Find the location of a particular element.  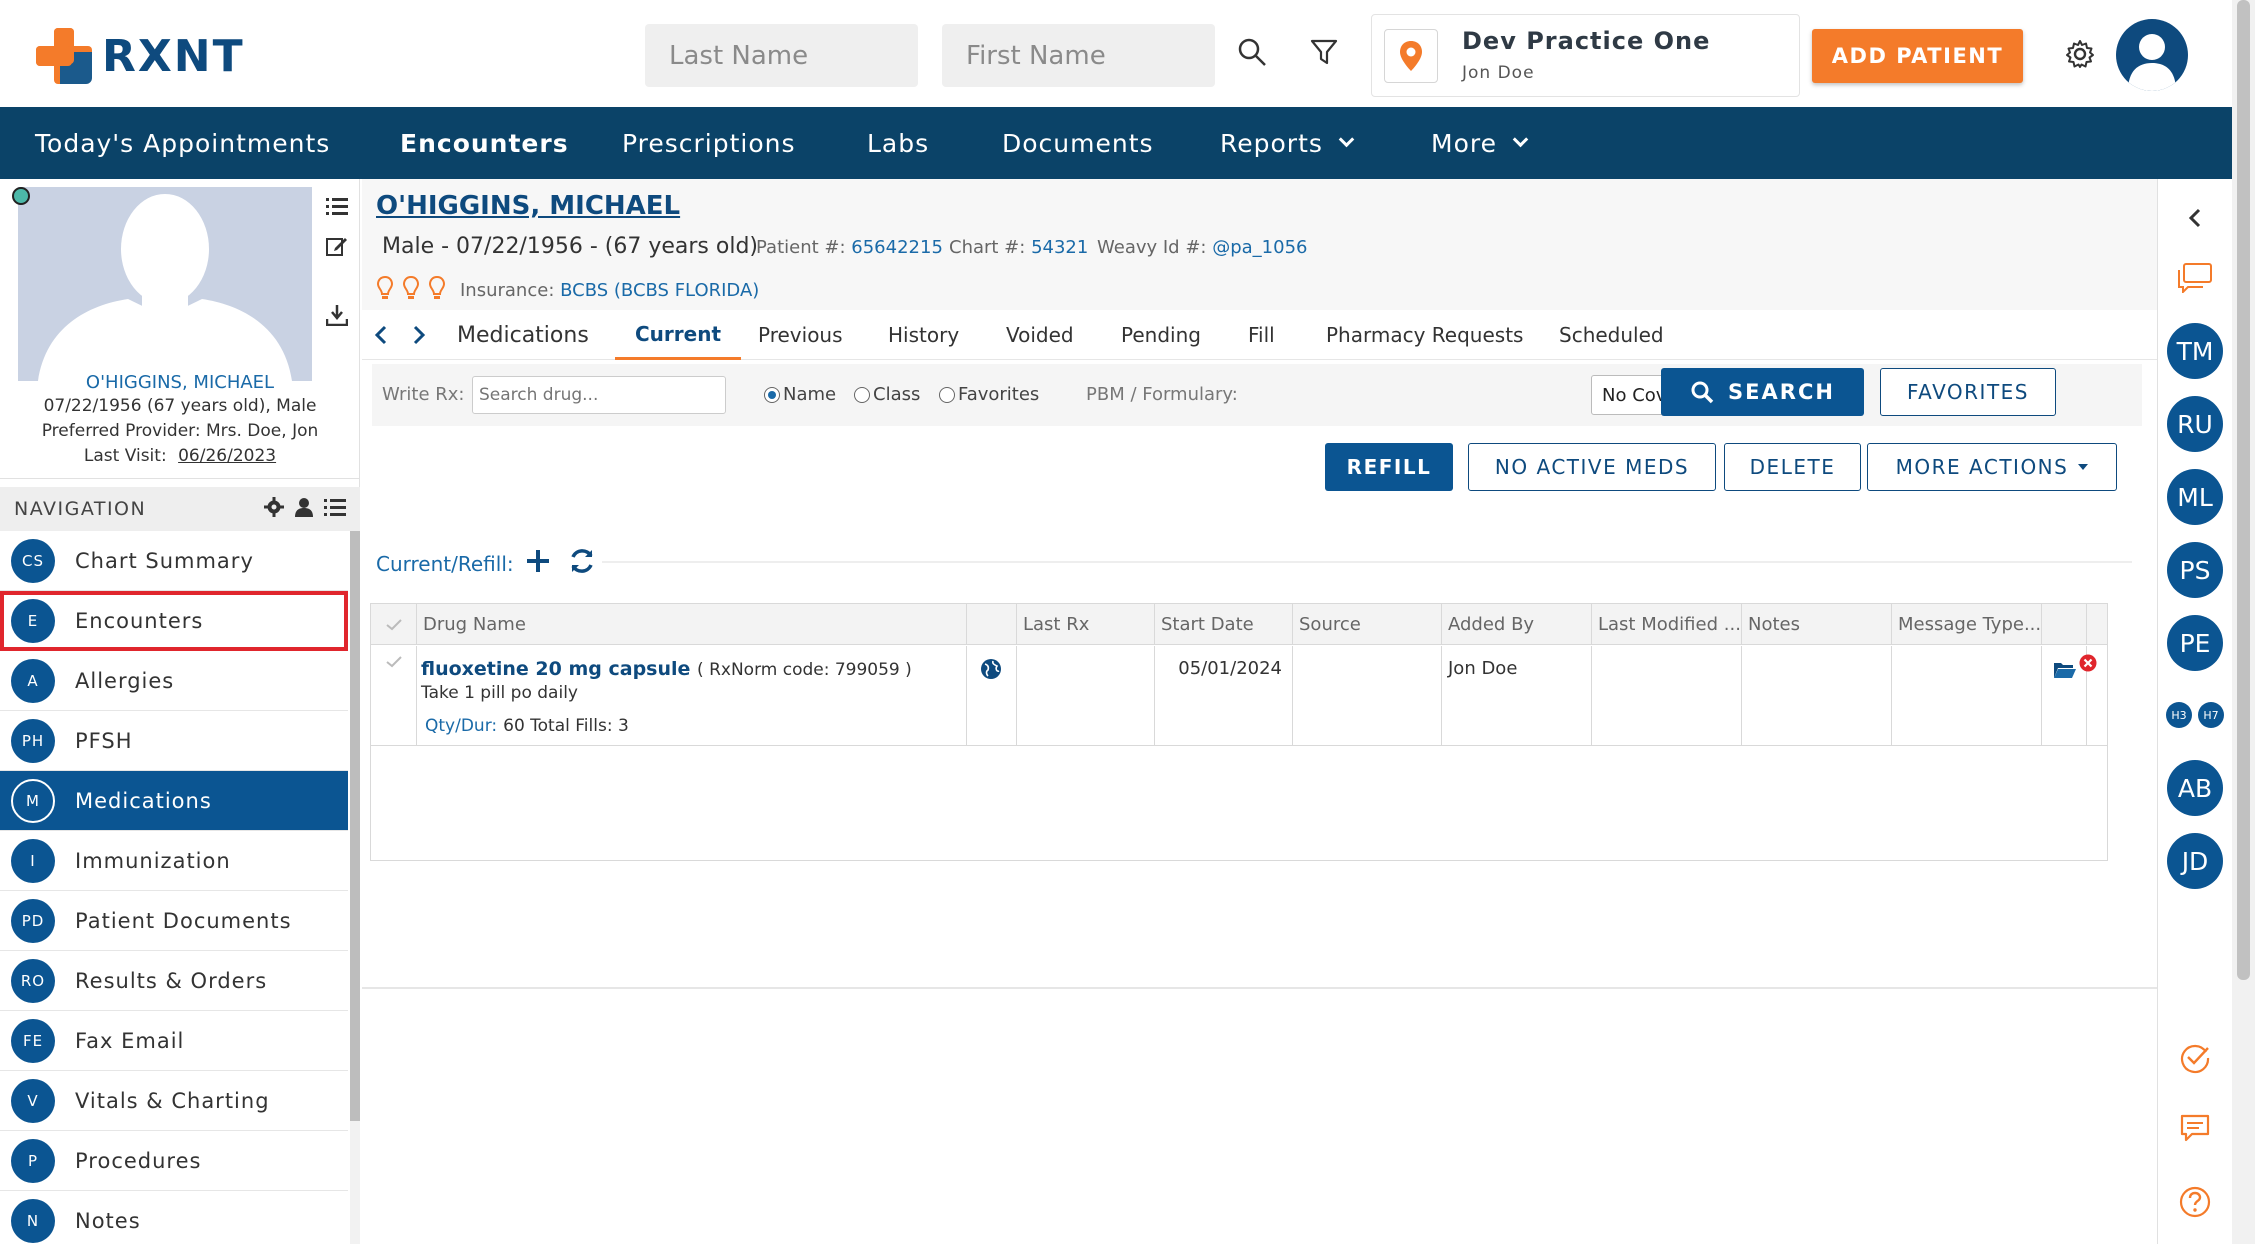

no-active-meds-button: NO ACTIVE MEDS is located at coordinates (1592, 467).